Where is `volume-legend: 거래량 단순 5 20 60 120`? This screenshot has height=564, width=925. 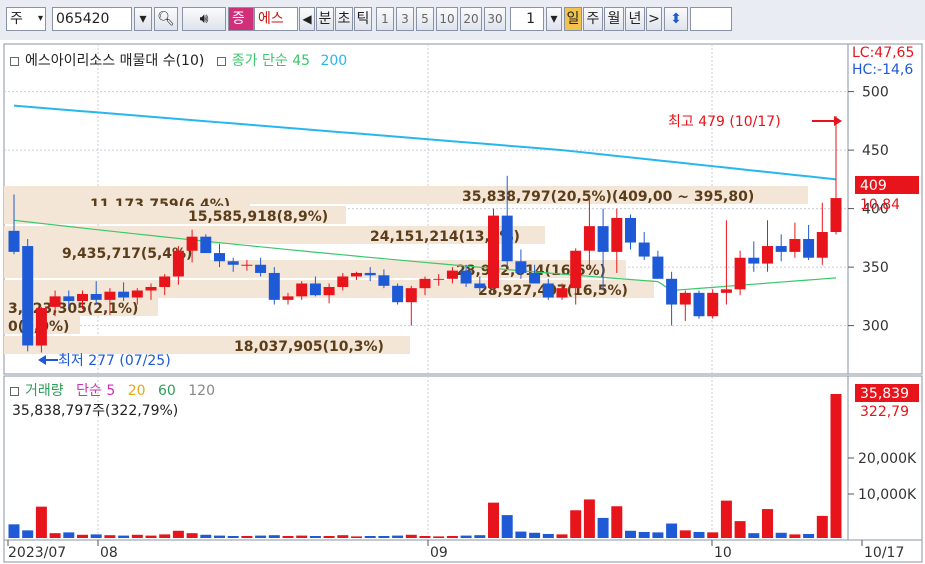
volume-legend: 거래량 단순 5 20 60 120 is located at coordinates (112, 390).